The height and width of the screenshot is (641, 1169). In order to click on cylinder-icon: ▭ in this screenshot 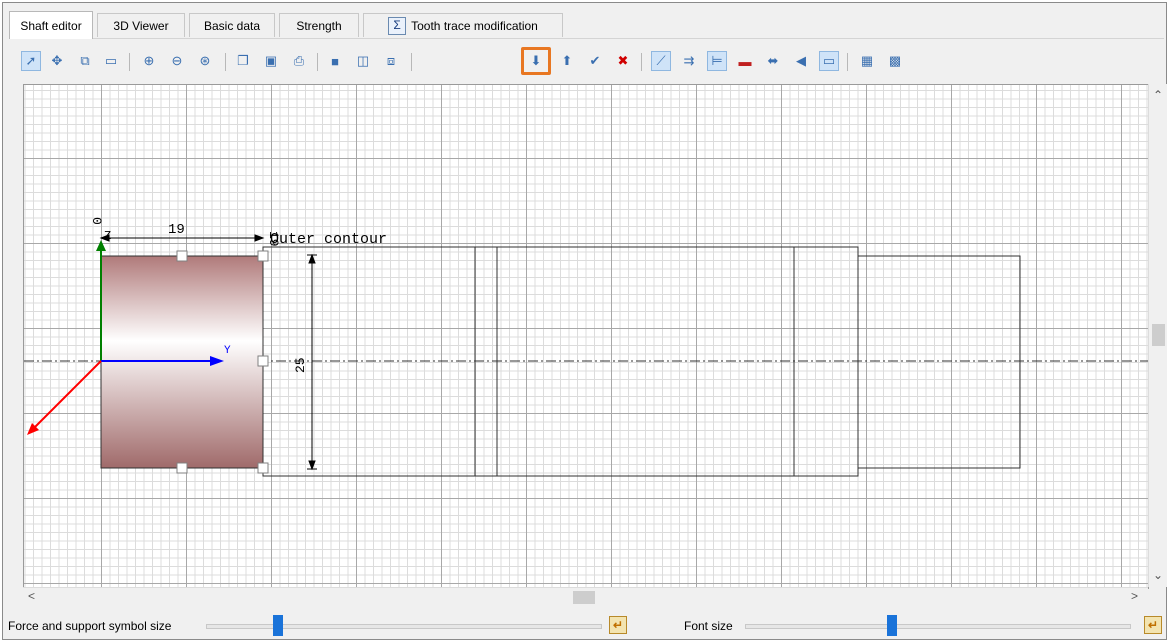, I will do `click(829, 61)`.